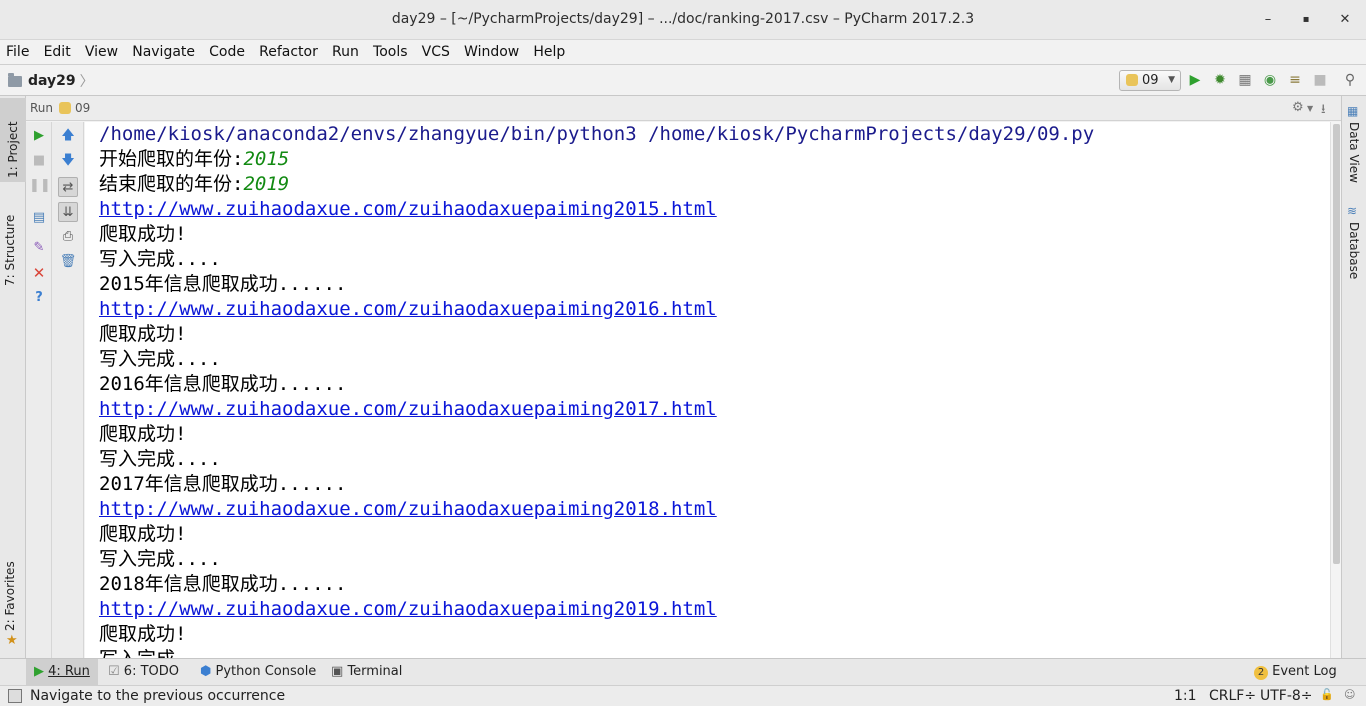 This screenshot has width=1366, height=706. What do you see at coordinates (1295, 80) in the screenshot?
I see `concurrency-icon: ≡` at bounding box center [1295, 80].